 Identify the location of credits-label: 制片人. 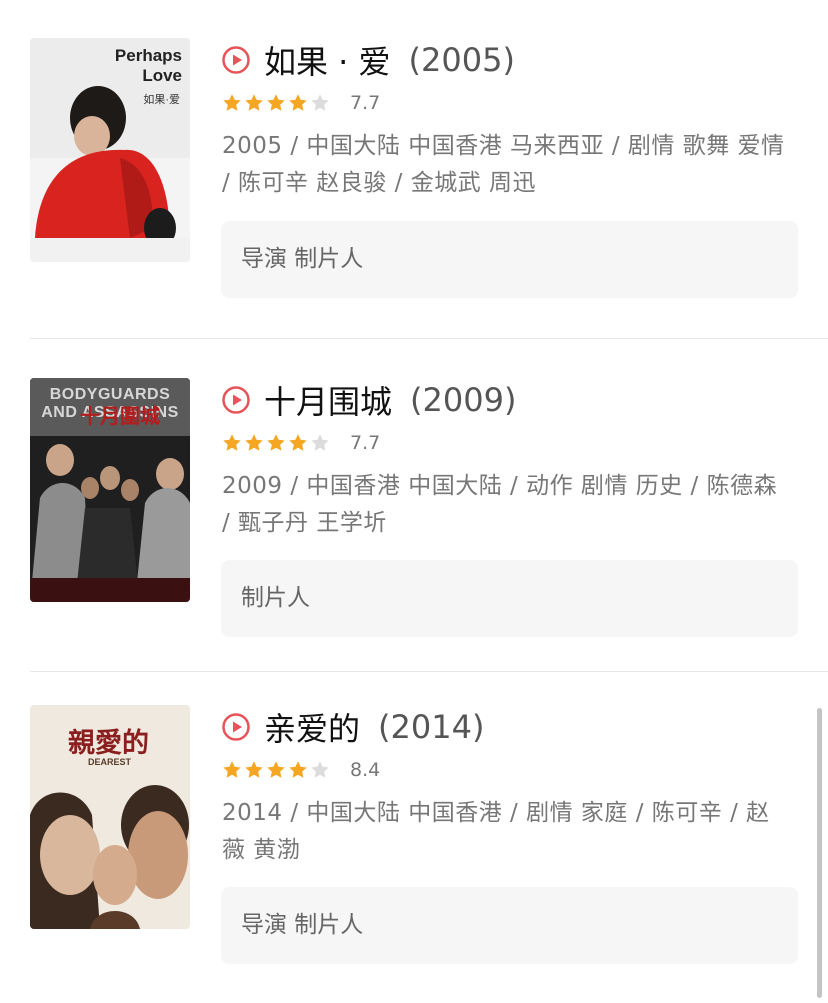
(275, 598).